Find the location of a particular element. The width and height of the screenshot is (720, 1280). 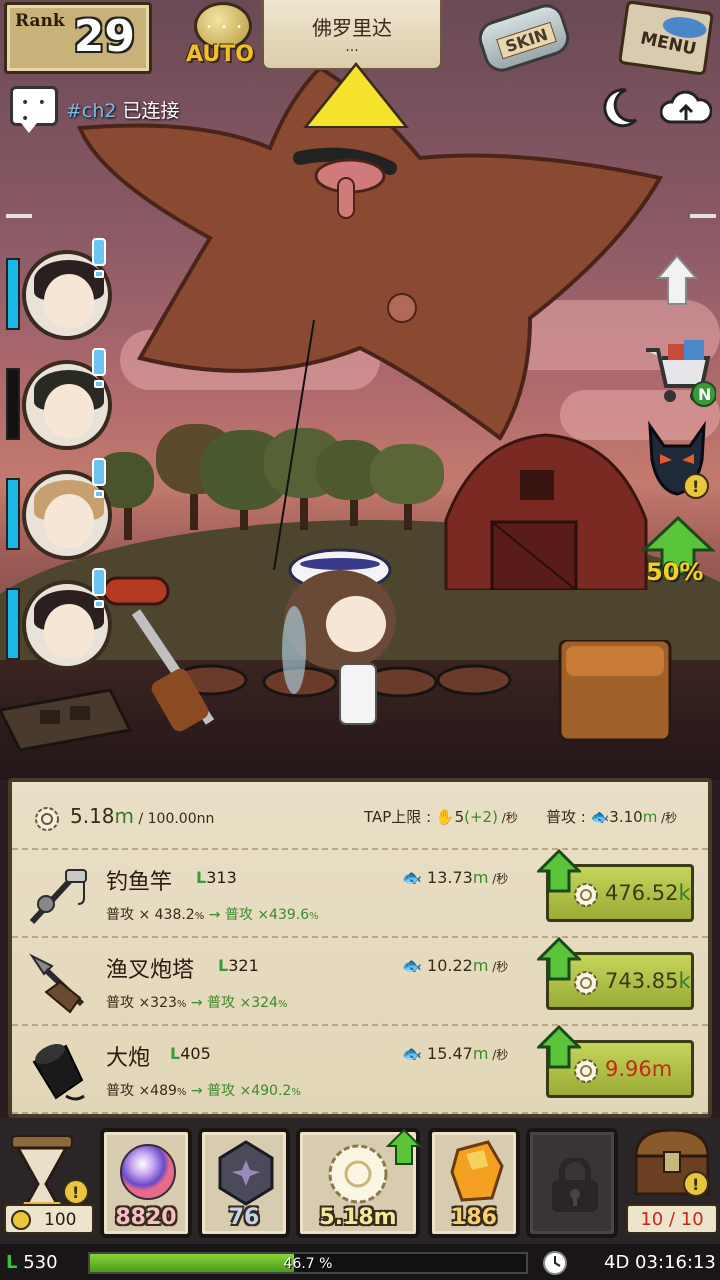

rank-value: 29 is located at coordinates (104, 36).